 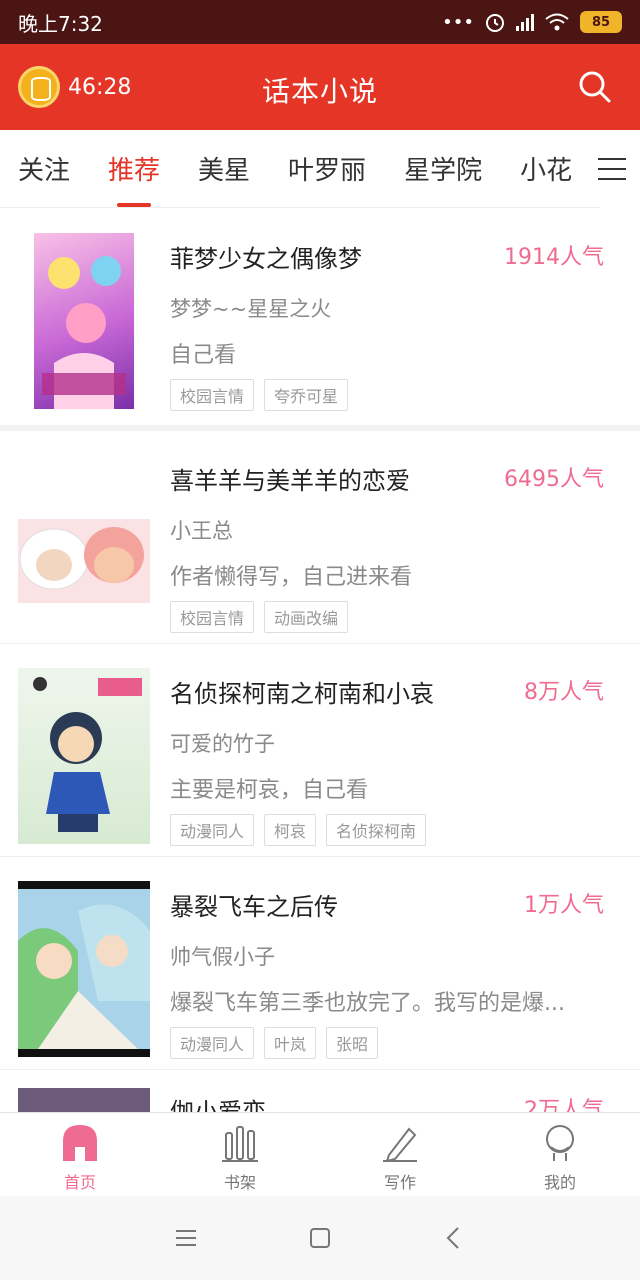 I want to click on tag-list: 动漫同人 柯哀 名侦探柯南, so click(x=298, y=830).